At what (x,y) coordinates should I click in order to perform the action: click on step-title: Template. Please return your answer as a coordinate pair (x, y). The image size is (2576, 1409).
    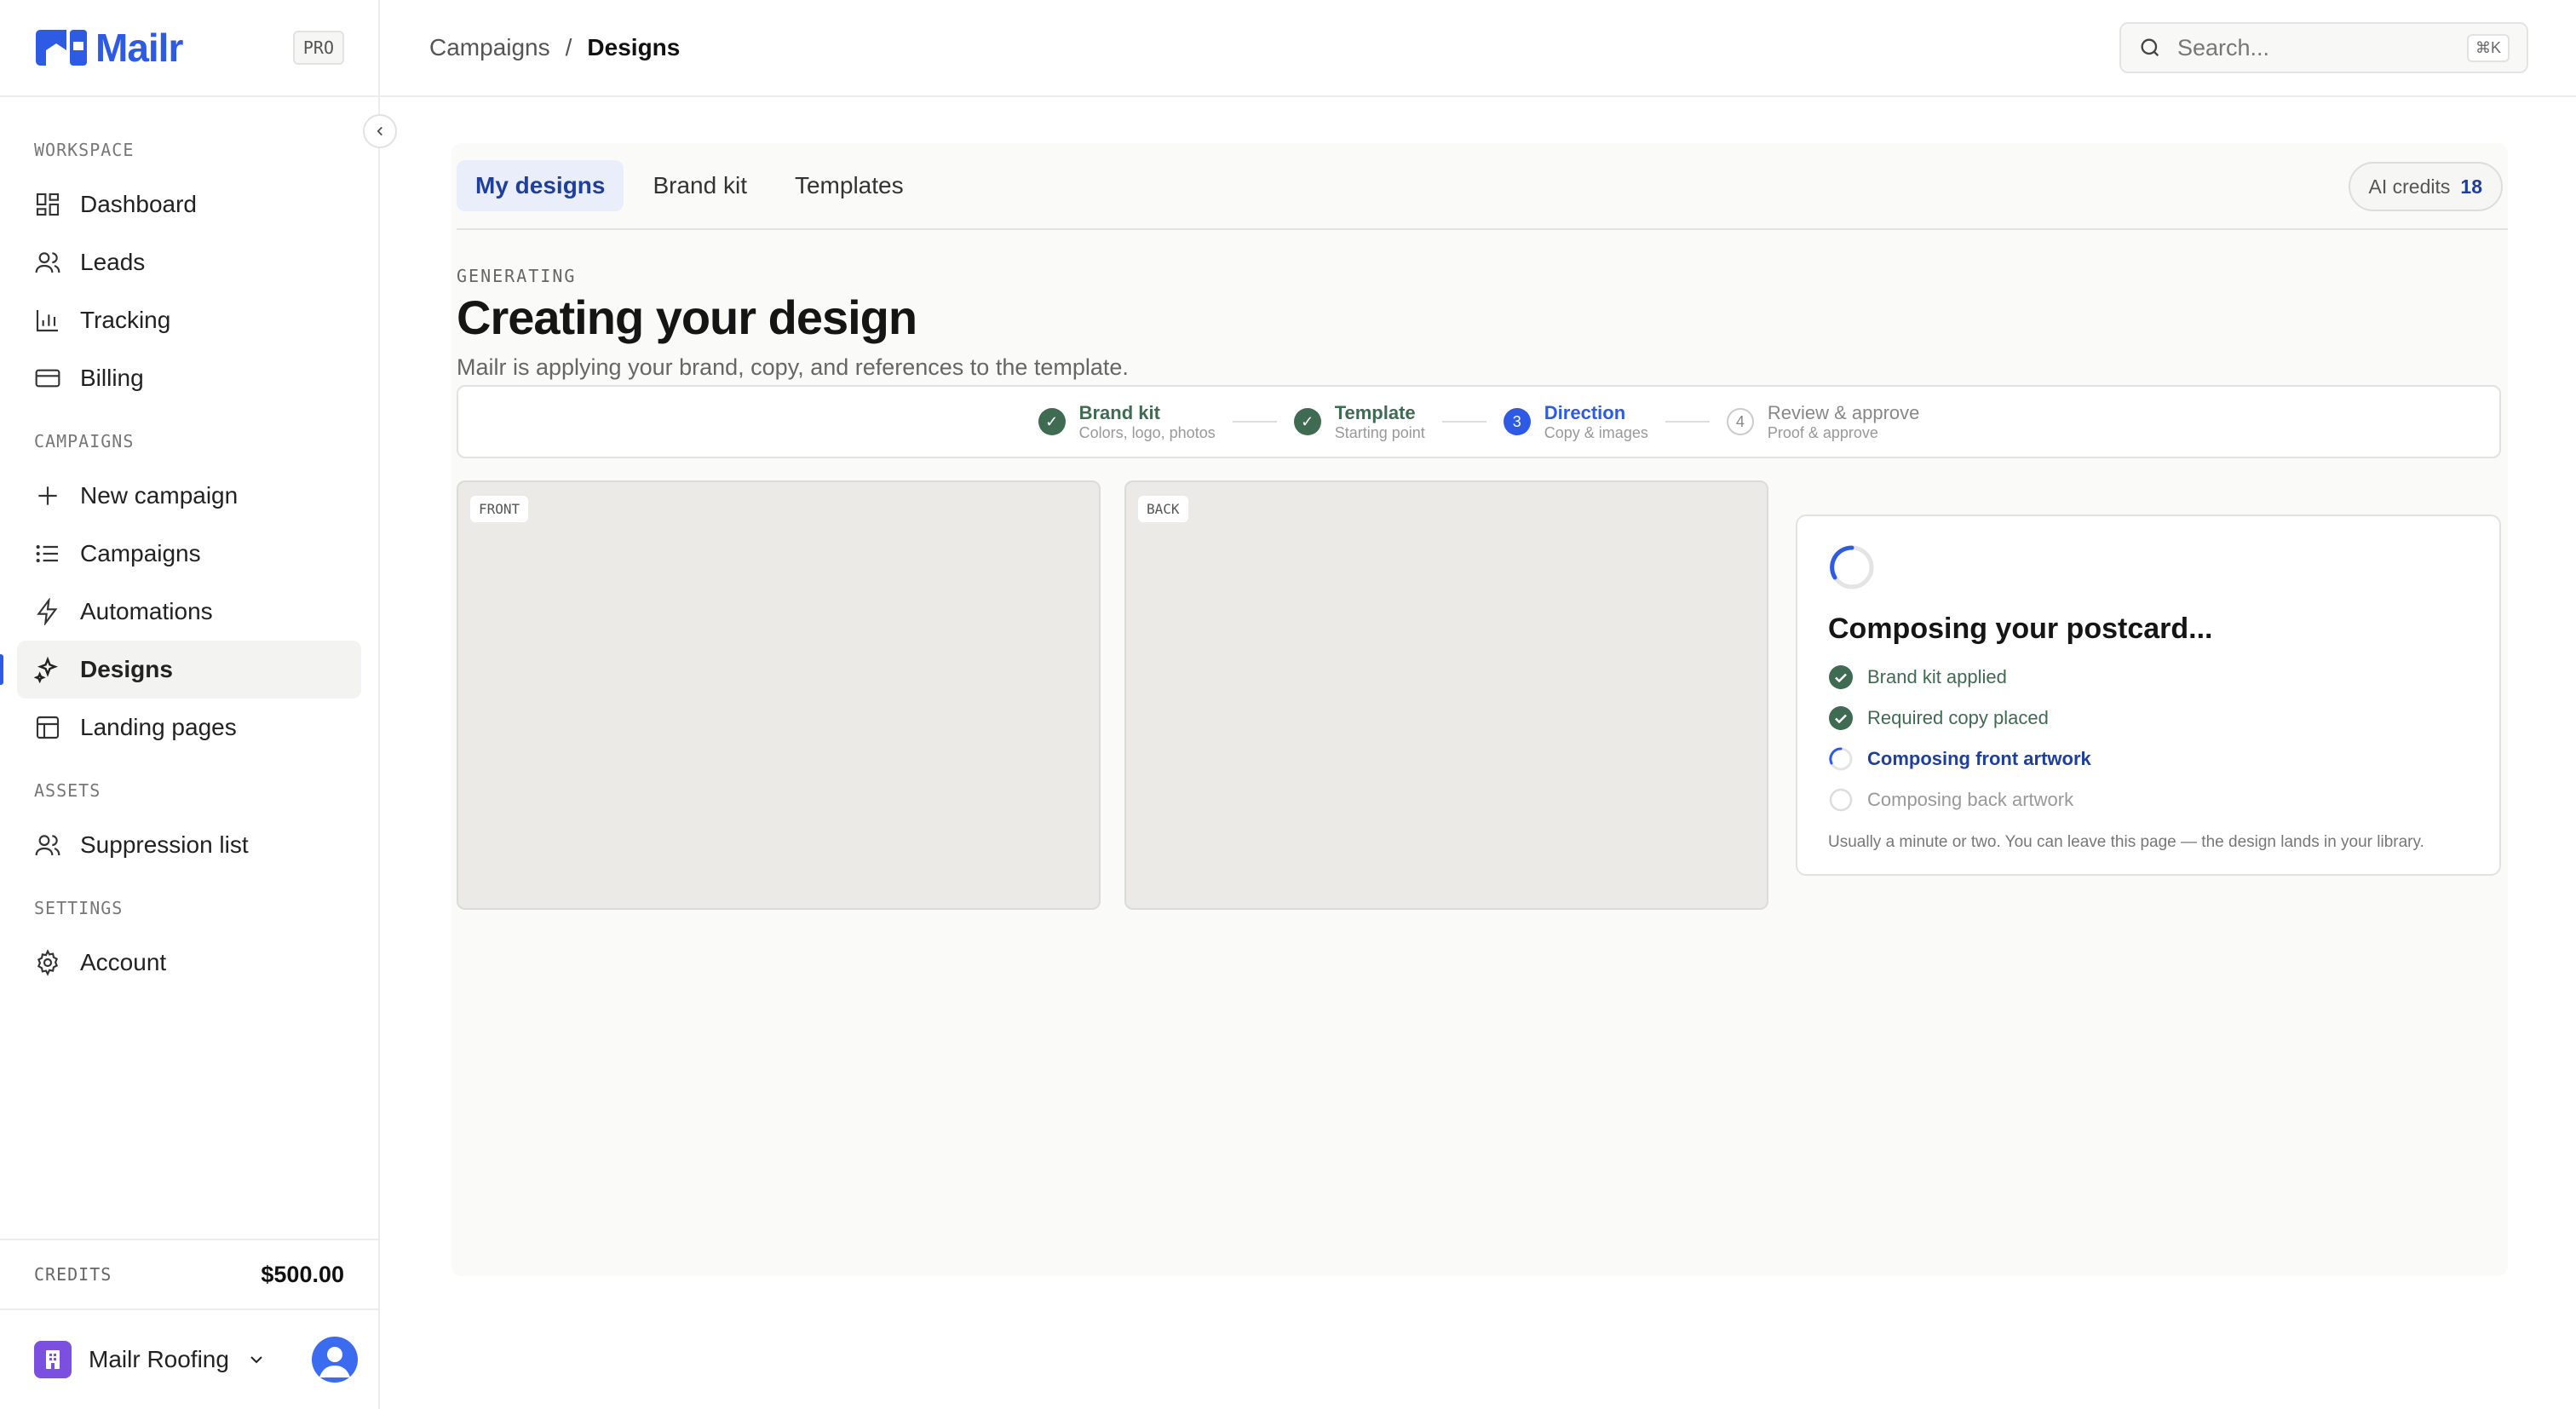
    Looking at the image, I should click on (1375, 412).